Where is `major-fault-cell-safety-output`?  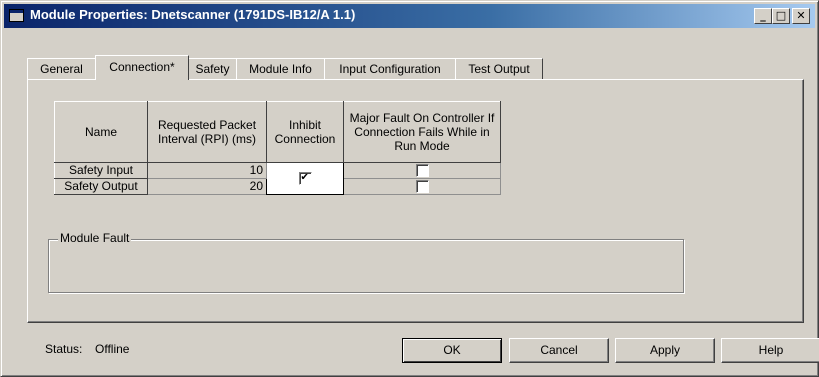
major-fault-cell-safety-output is located at coordinates (422, 186).